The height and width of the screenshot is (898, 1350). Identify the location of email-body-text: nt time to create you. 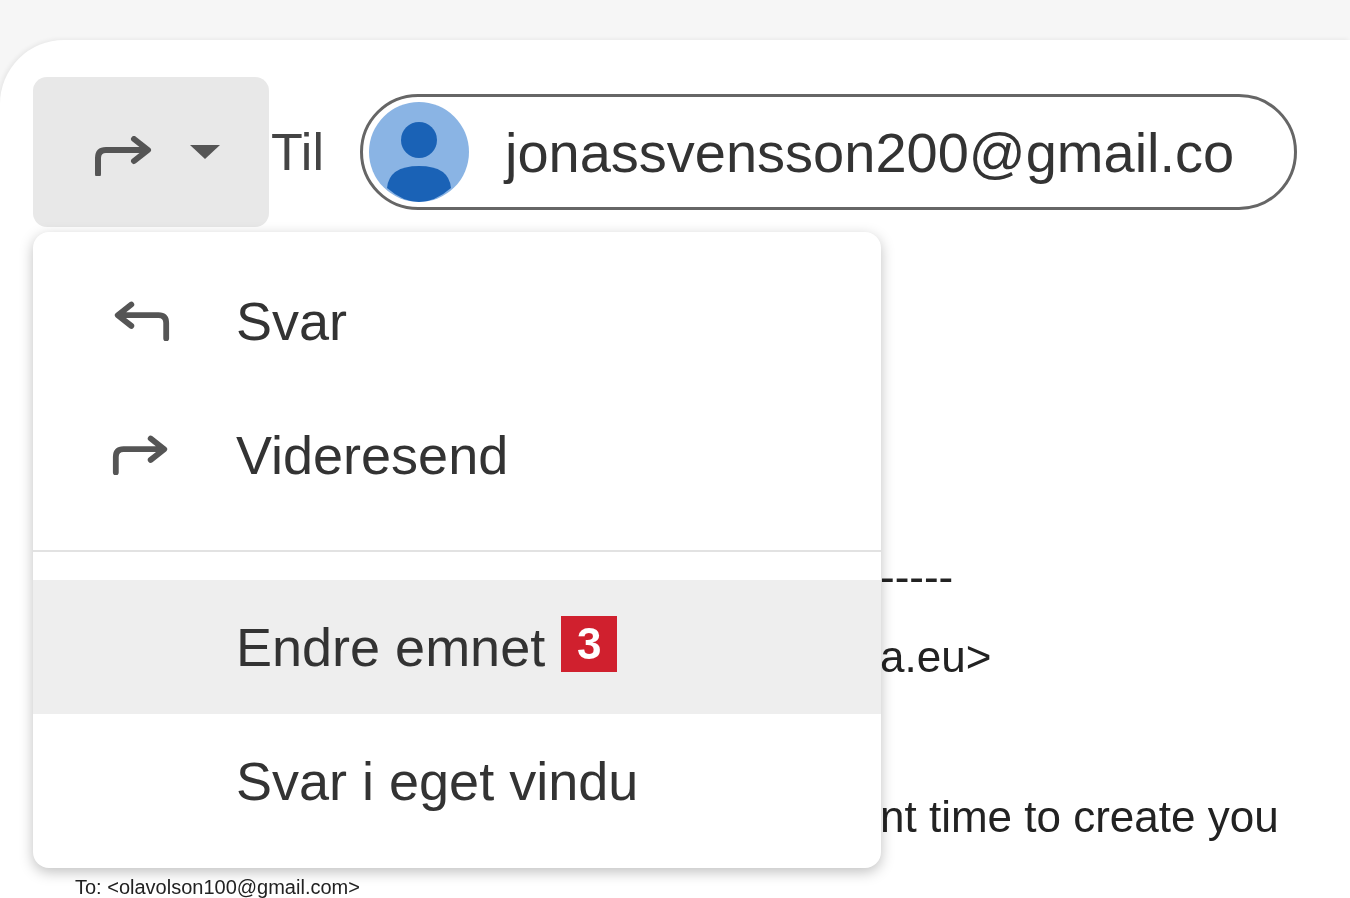
(1080, 817).